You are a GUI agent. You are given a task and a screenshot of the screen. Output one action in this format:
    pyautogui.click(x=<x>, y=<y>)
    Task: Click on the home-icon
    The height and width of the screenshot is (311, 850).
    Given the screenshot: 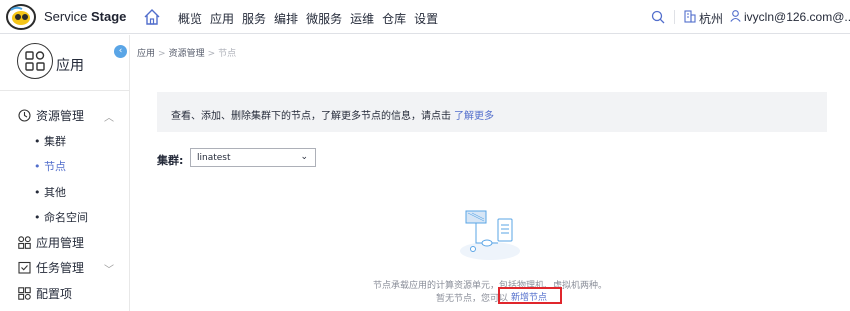 What is the action you would take?
    pyautogui.click(x=152, y=17)
    